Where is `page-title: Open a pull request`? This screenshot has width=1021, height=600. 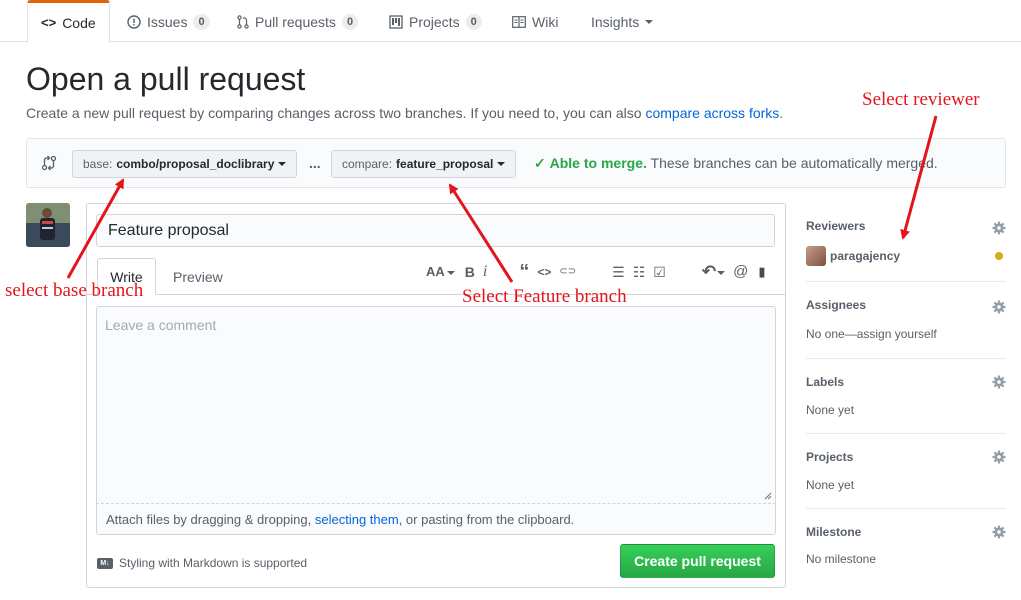
page-title: Open a pull request is located at coordinates (166, 79).